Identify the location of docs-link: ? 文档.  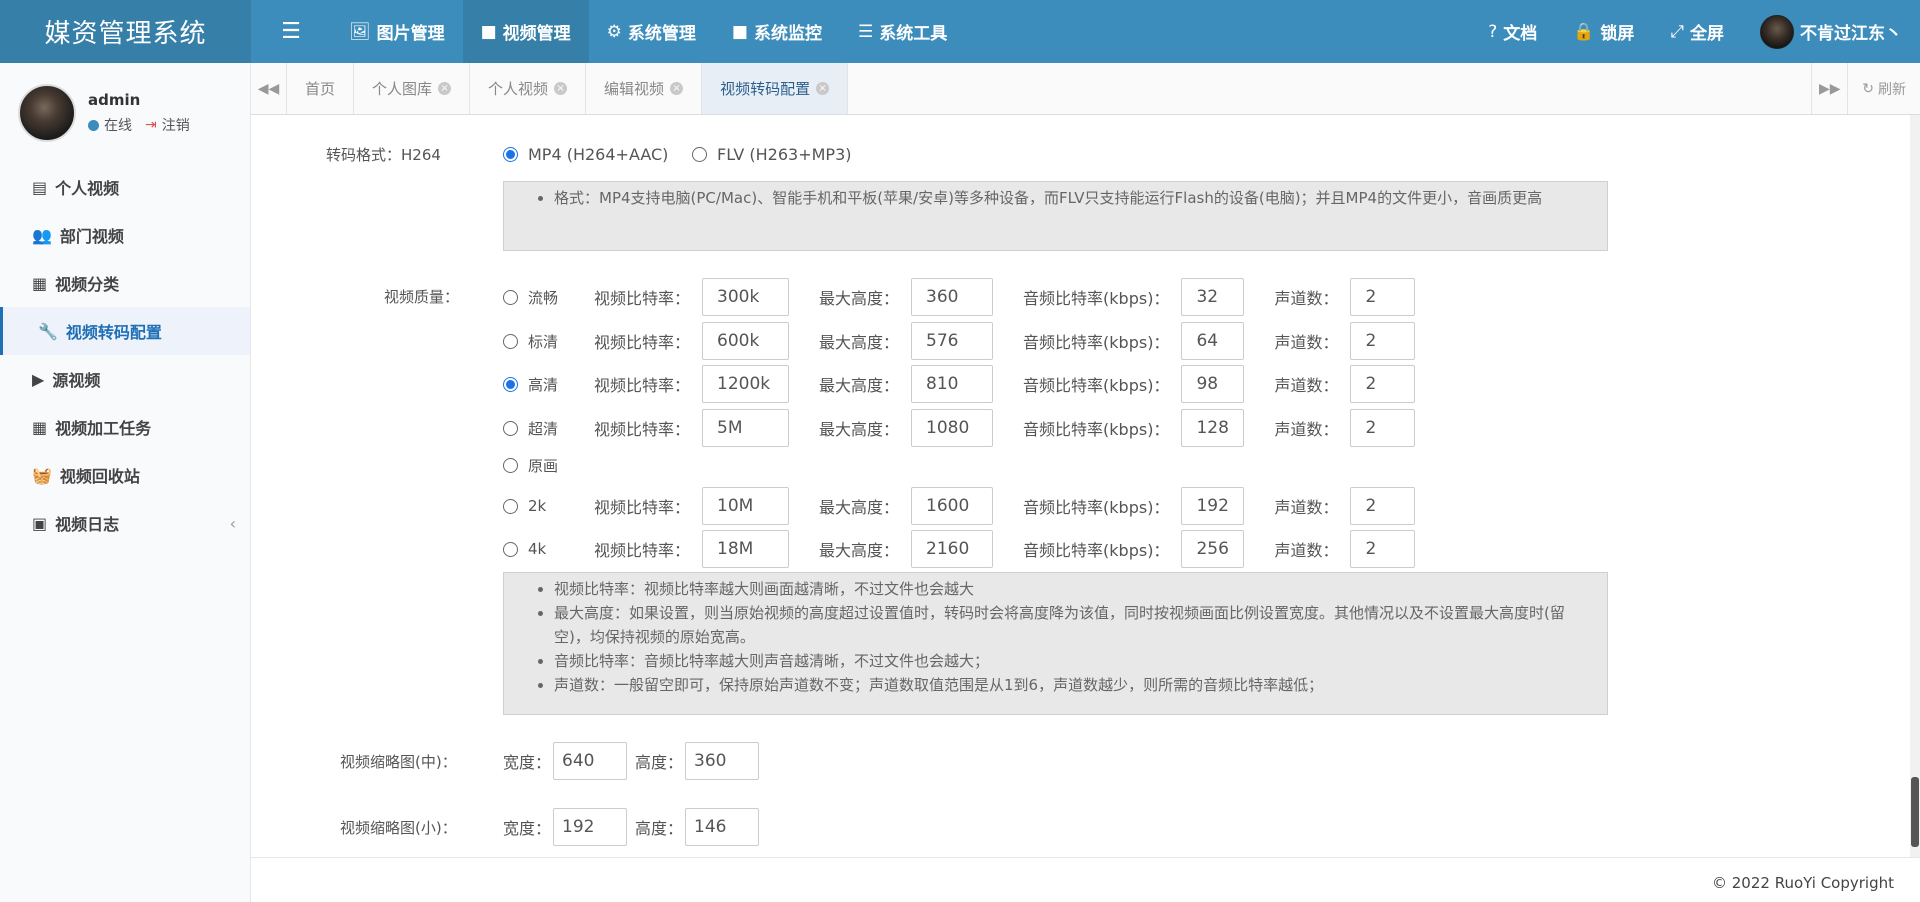
(1512, 31).